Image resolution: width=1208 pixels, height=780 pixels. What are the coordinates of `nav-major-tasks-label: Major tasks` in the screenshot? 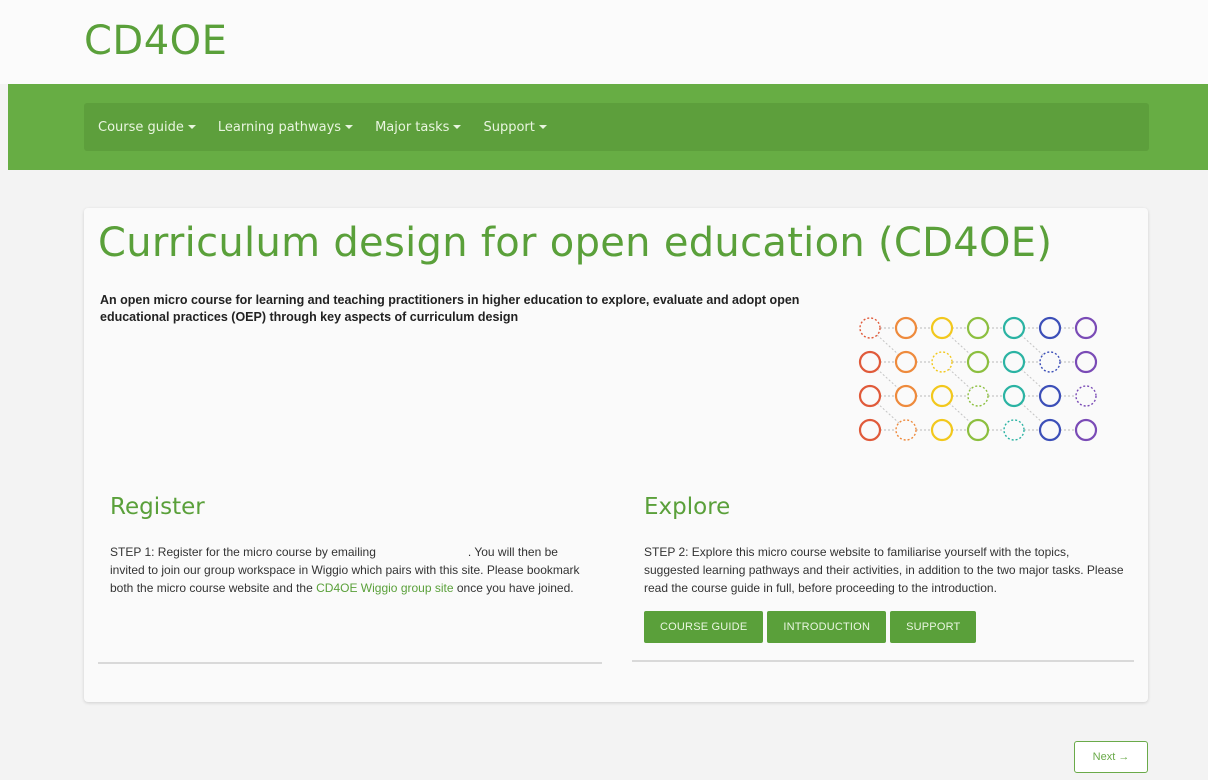 It's located at (412, 127).